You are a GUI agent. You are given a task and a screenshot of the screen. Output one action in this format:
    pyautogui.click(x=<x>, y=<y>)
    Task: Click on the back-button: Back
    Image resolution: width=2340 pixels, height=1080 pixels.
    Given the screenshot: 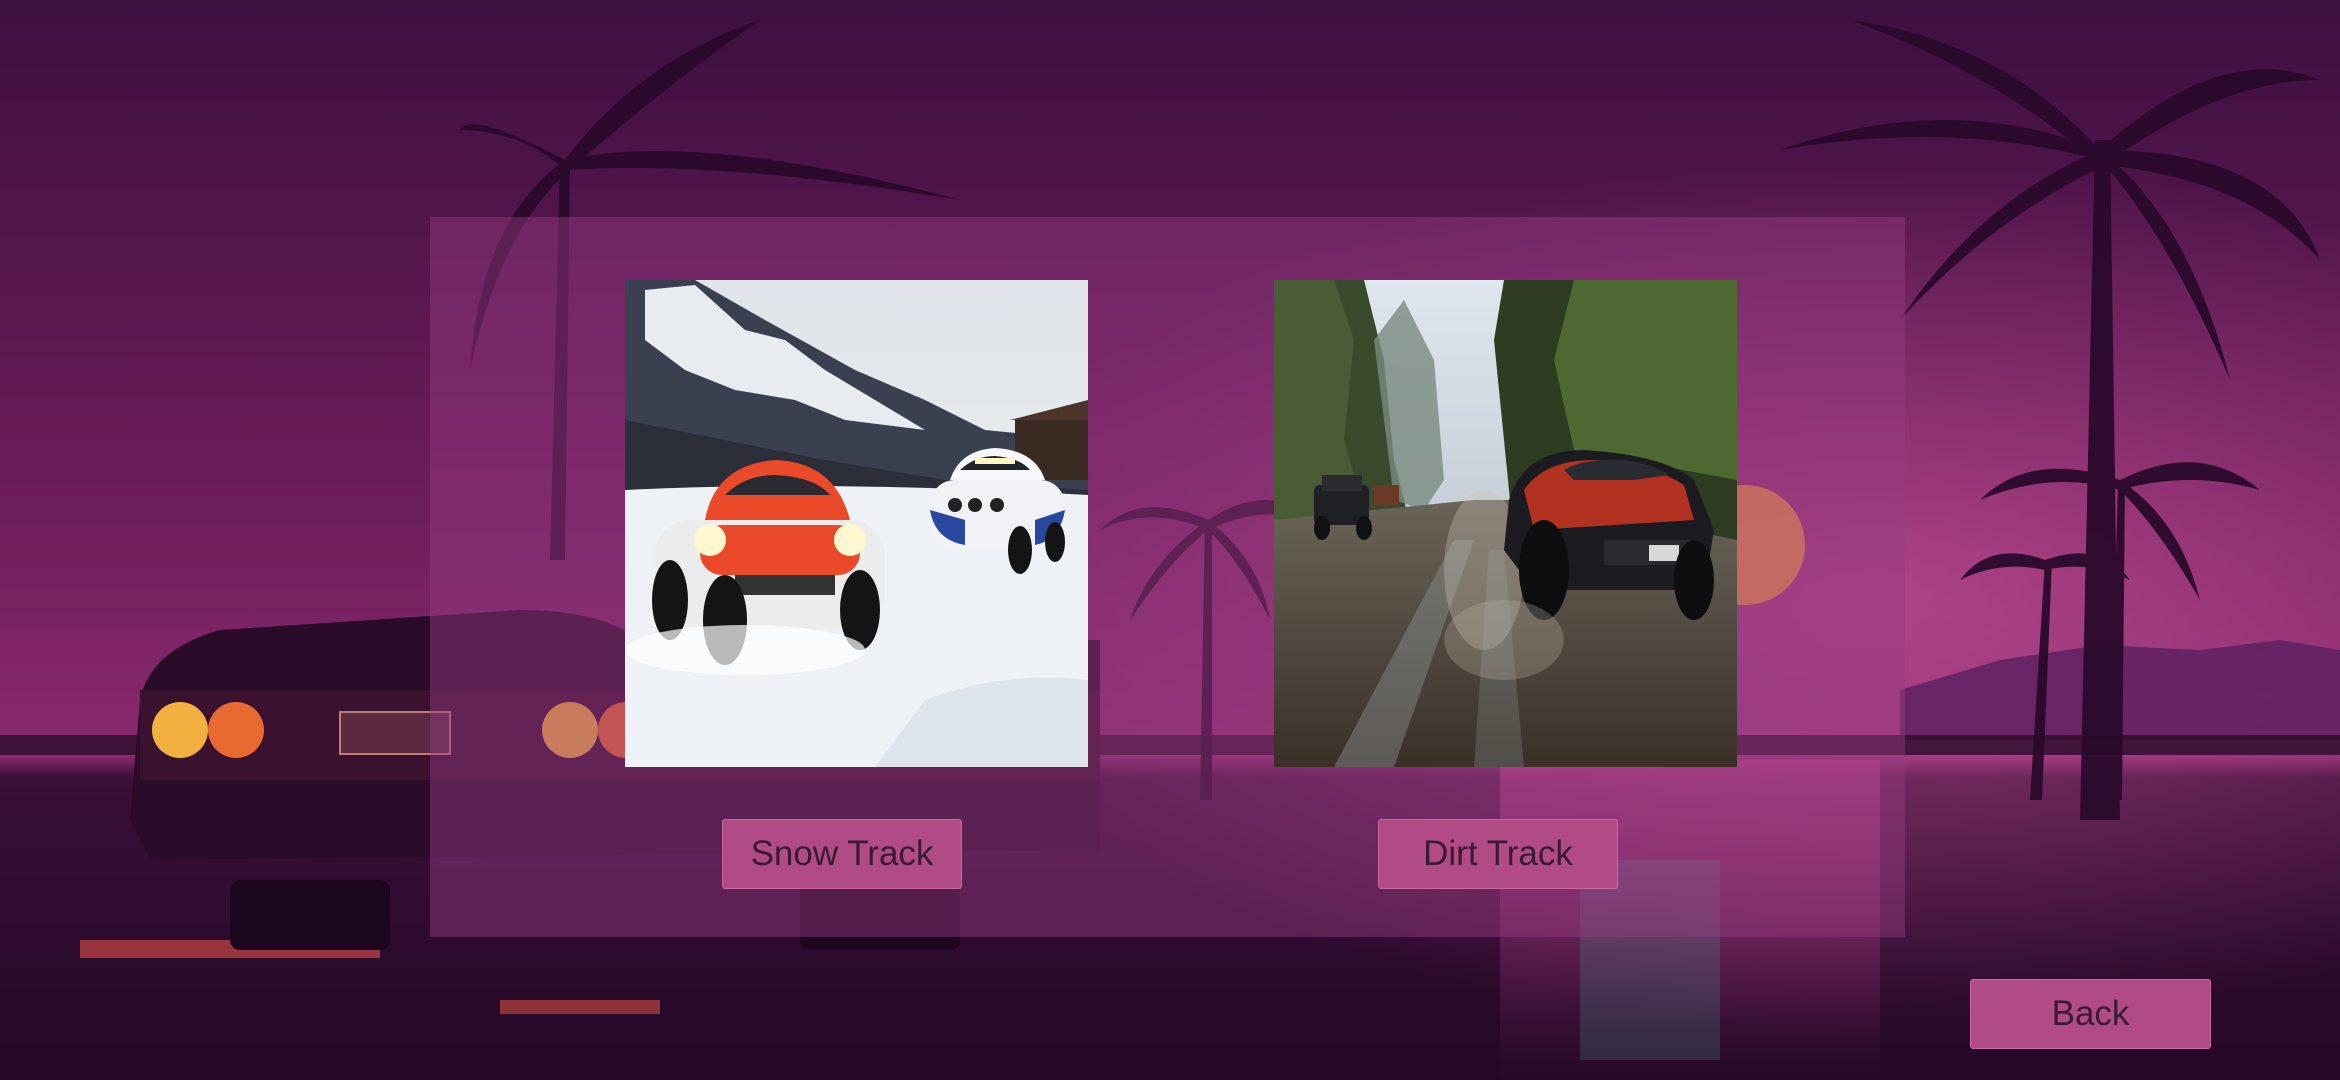 What is the action you would take?
    pyautogui.click(x=2090, y=1014)
    